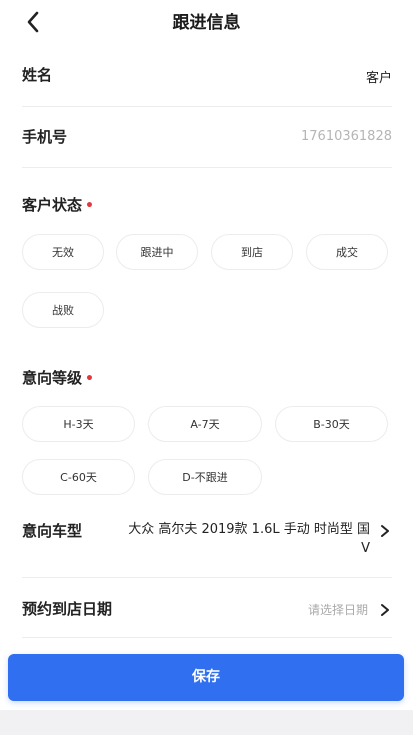 The image size is (413, 735). What do you see at coordinates (52, 205) in the screenshot?
I see `customer-status-label: 客户状态` at bounding box center [52, 205].